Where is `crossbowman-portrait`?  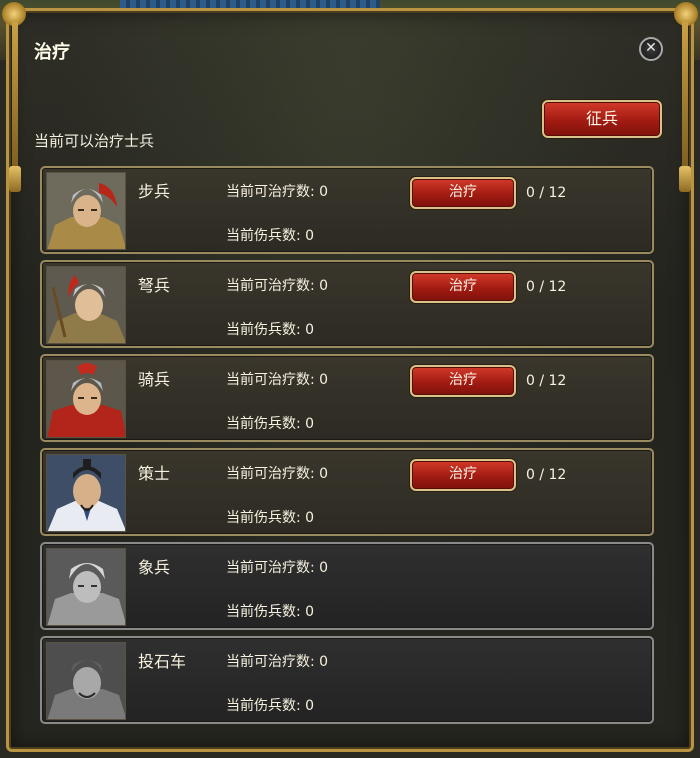 crossbowman-portrait is located at coordinates (86, 305).